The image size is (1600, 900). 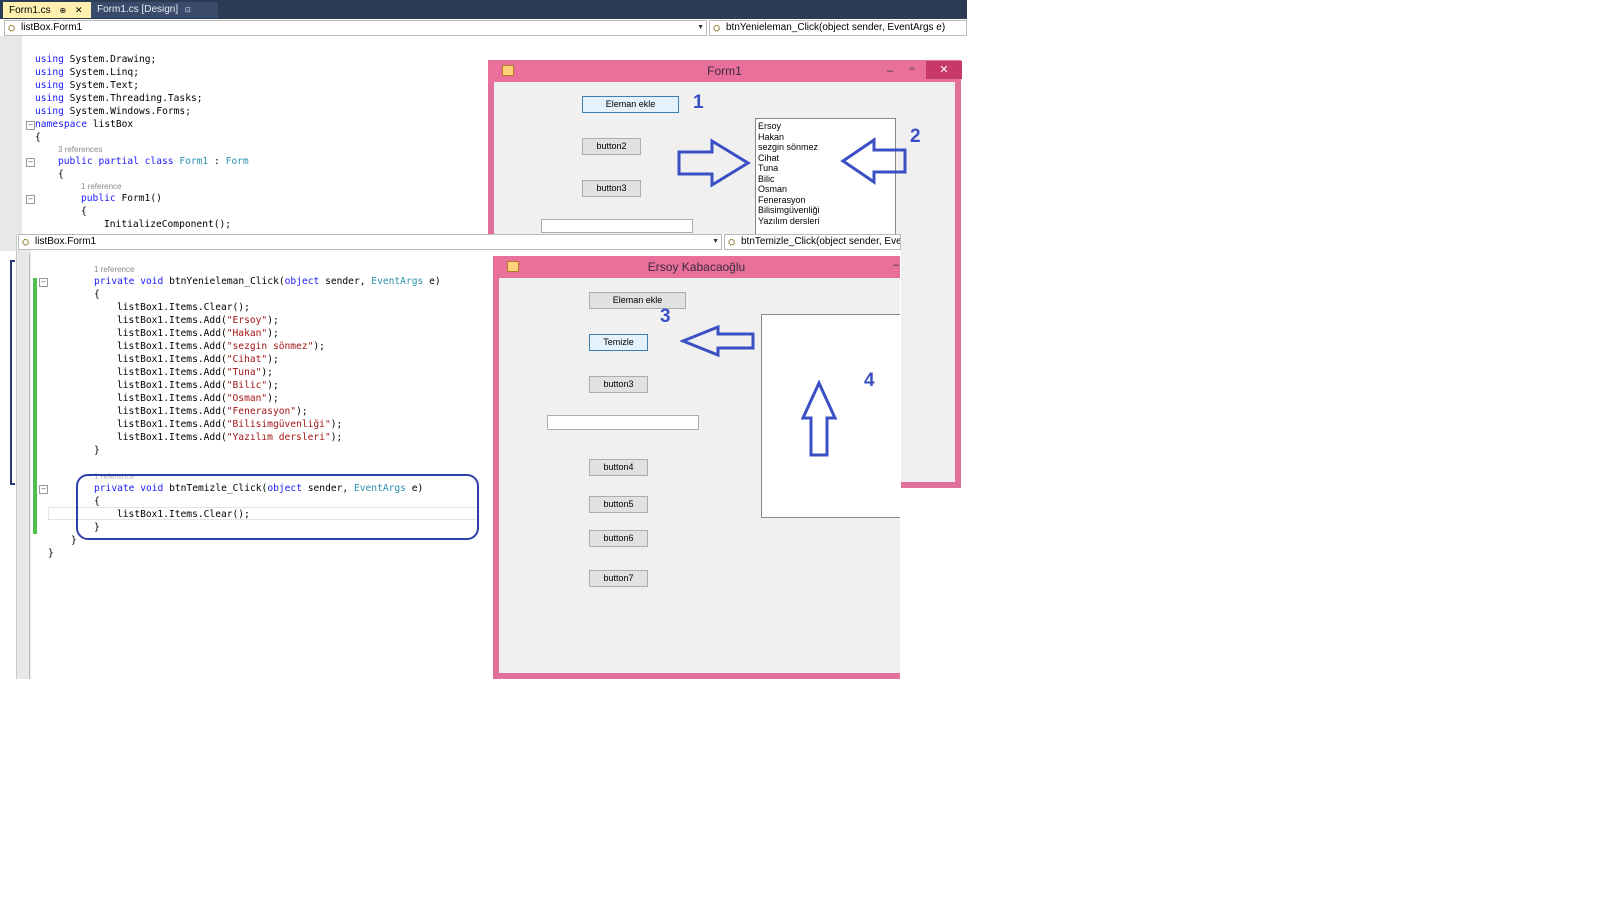 I want to click on keyword: namespace, so click(x=61, y=124).